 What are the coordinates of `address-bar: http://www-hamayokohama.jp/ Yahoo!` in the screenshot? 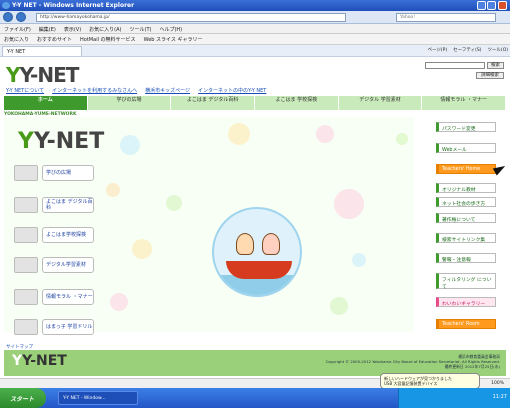 It's located at (255, 17).